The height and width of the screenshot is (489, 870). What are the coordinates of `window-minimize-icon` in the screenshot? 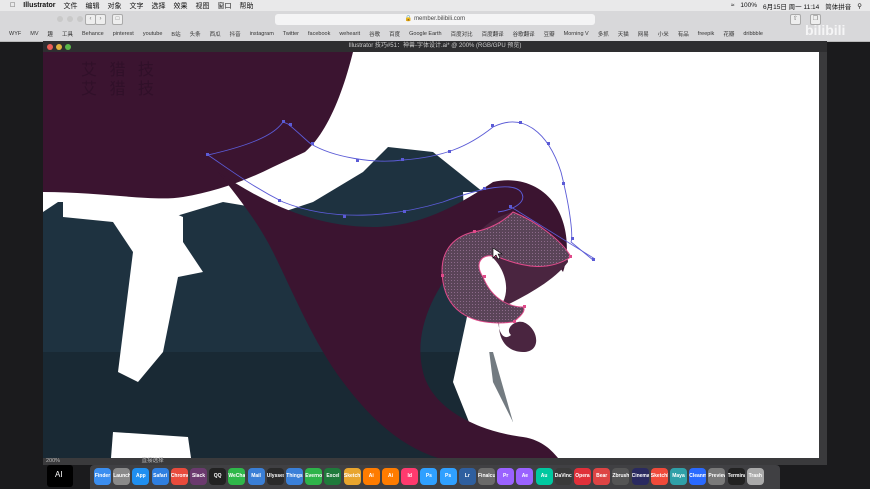 It's located at (59, 47).